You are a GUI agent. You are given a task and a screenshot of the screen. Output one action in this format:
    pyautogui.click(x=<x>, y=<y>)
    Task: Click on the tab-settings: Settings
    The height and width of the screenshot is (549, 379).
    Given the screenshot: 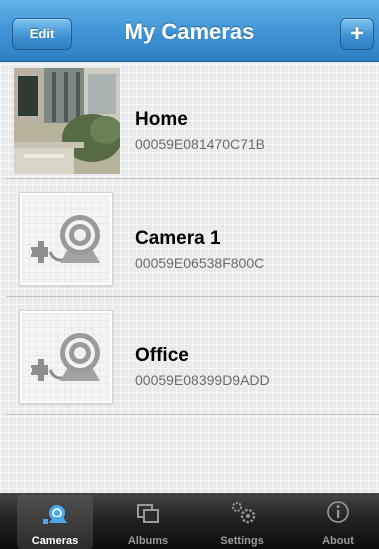 What is the action you would take?
    pyautogui.click(x=242, y=521)
    